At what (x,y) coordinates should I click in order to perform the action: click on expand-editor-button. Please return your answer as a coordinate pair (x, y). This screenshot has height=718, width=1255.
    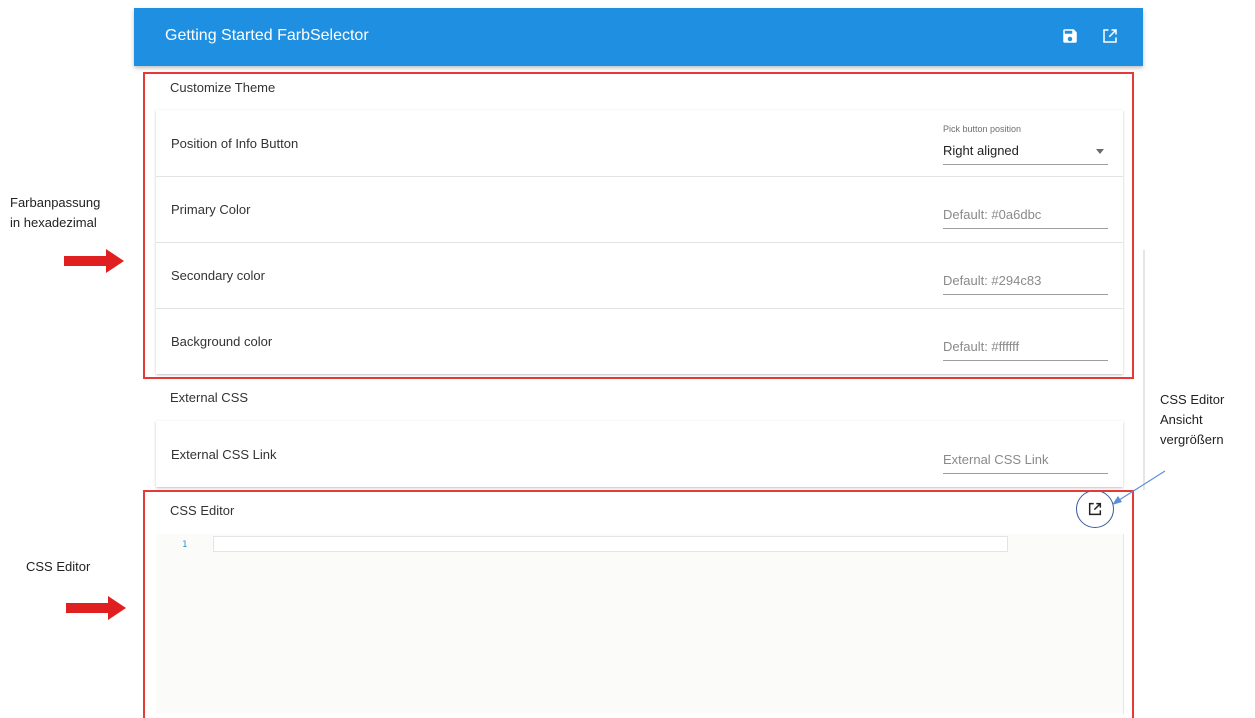
    Looking at the image, I should click on (1095, 509).